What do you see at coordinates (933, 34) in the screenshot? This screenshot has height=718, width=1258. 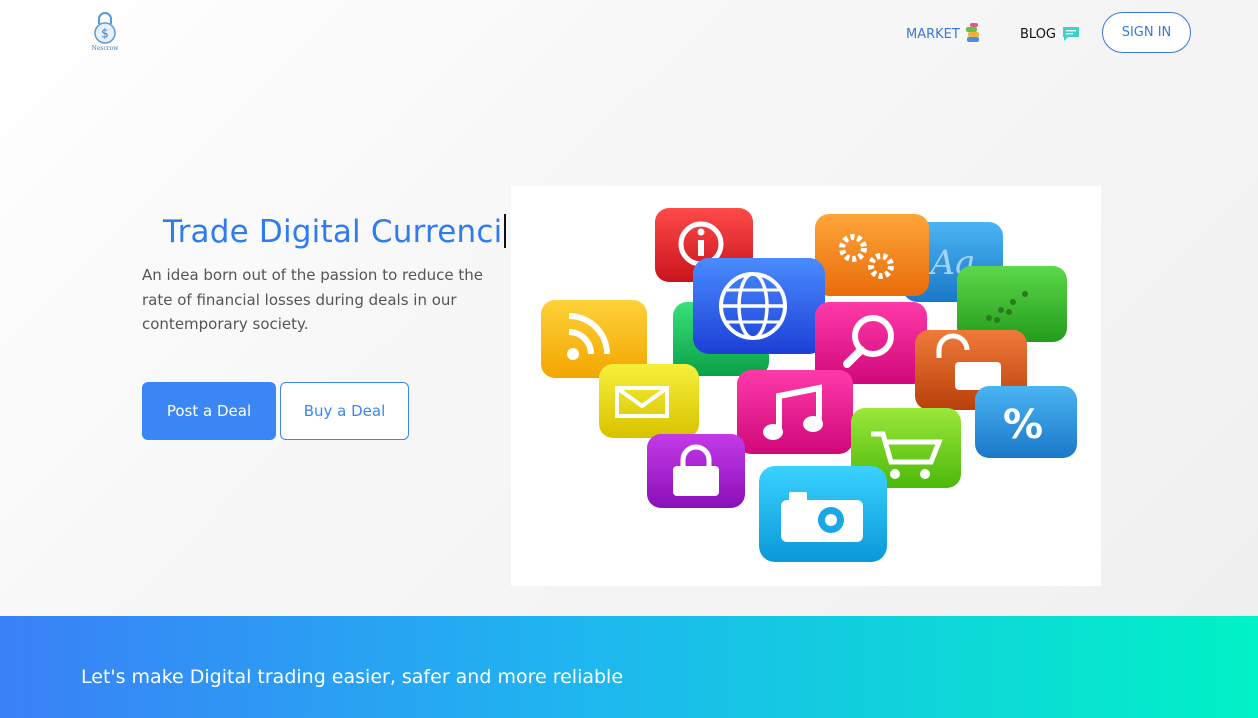 I see `nav-market-label: MARKET` at bounding box center [933, 34].